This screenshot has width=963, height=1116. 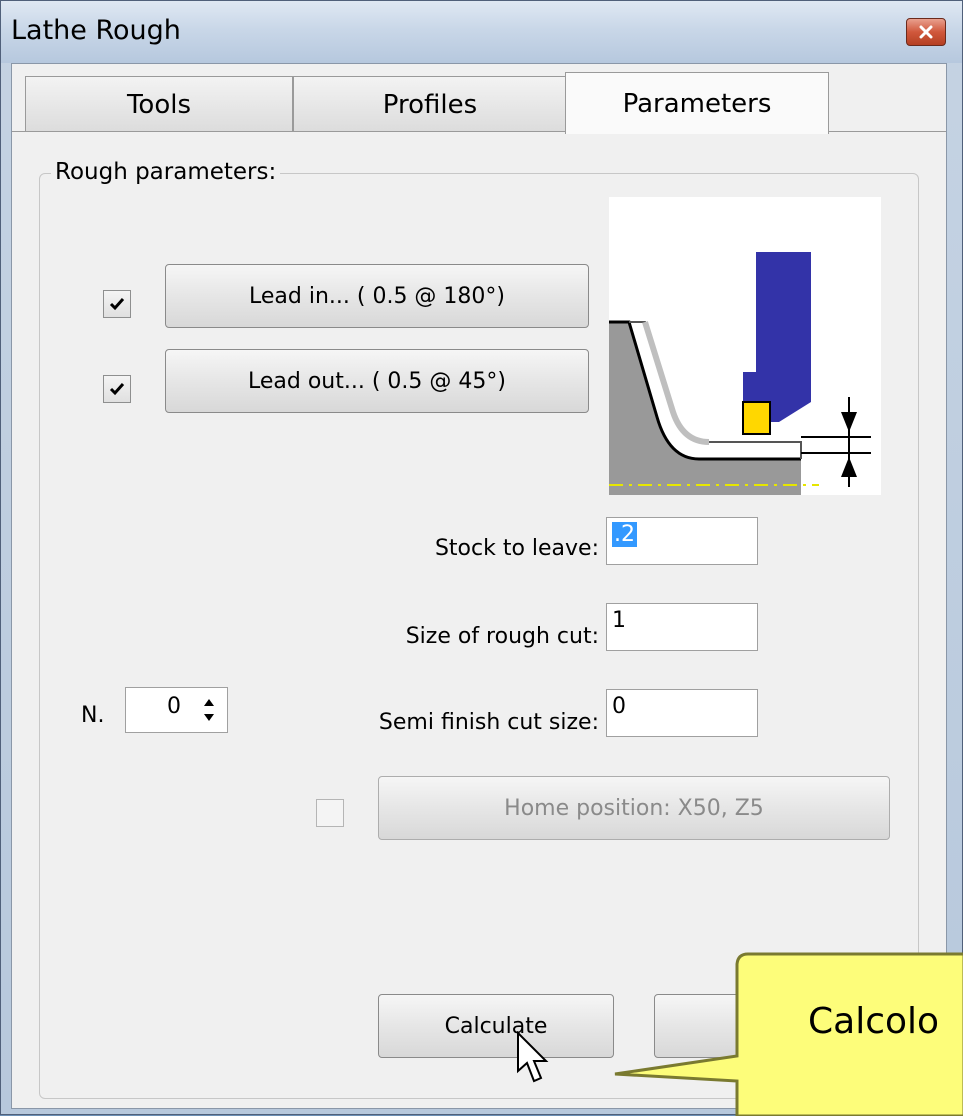 I want to click on lathe-rough-diagram, so click(x=740, y=373).